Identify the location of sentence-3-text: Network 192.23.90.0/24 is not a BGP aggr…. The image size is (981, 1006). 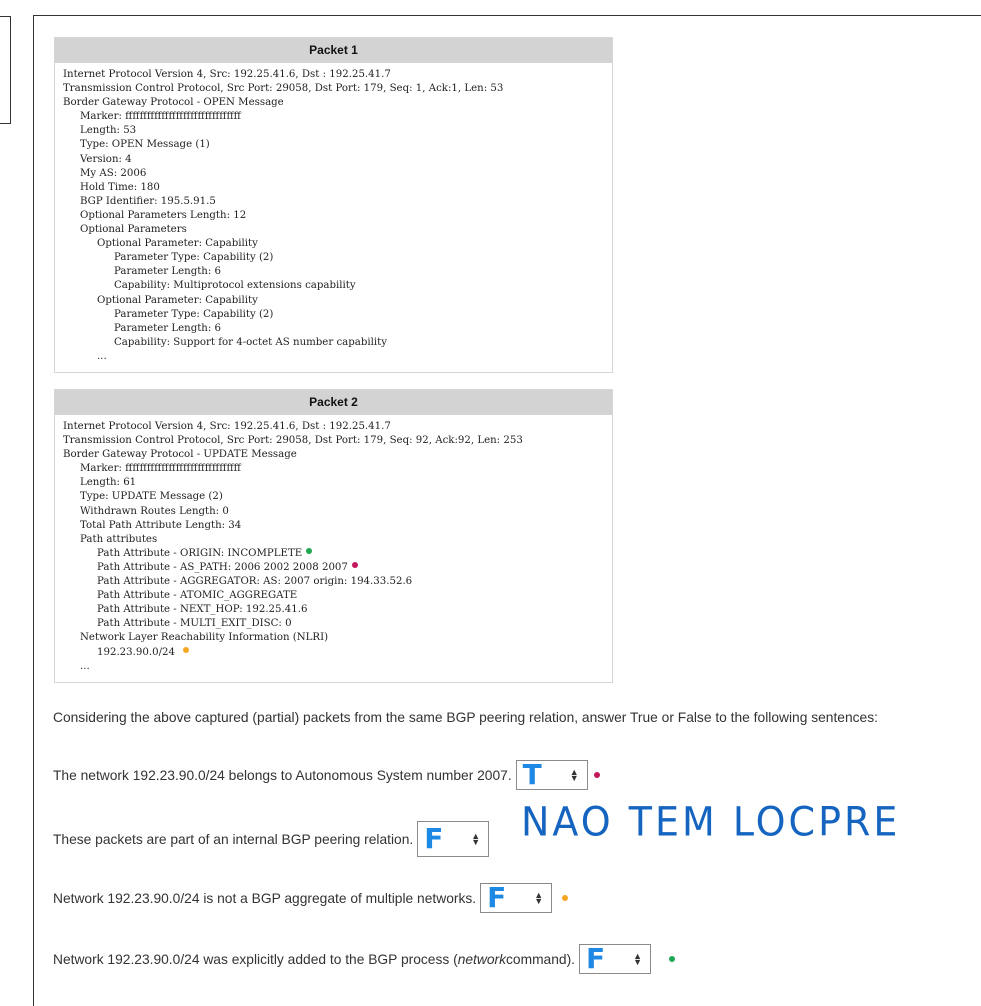
(265, 898).